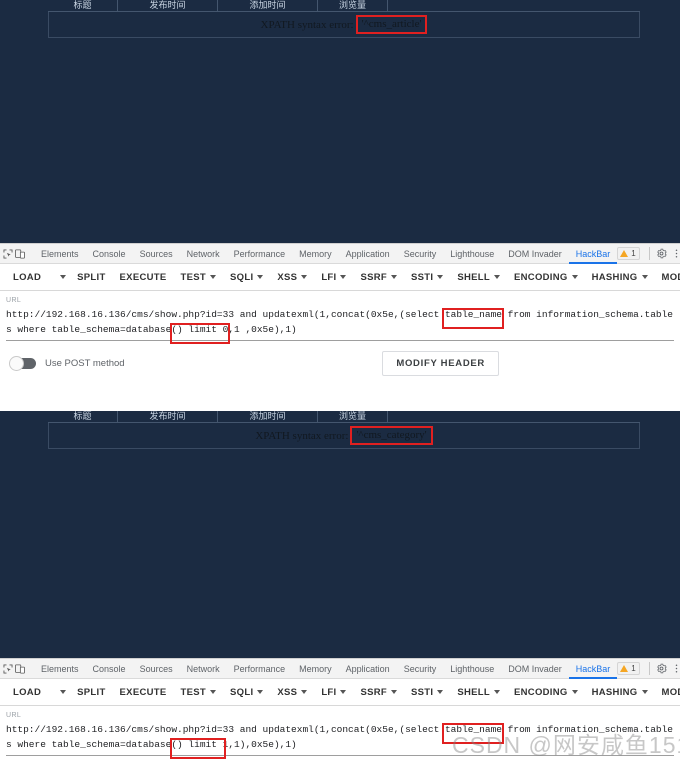  Describe the element at coordinates (540, 692) in the screenshot. I see `label: ENCODING` at that location.